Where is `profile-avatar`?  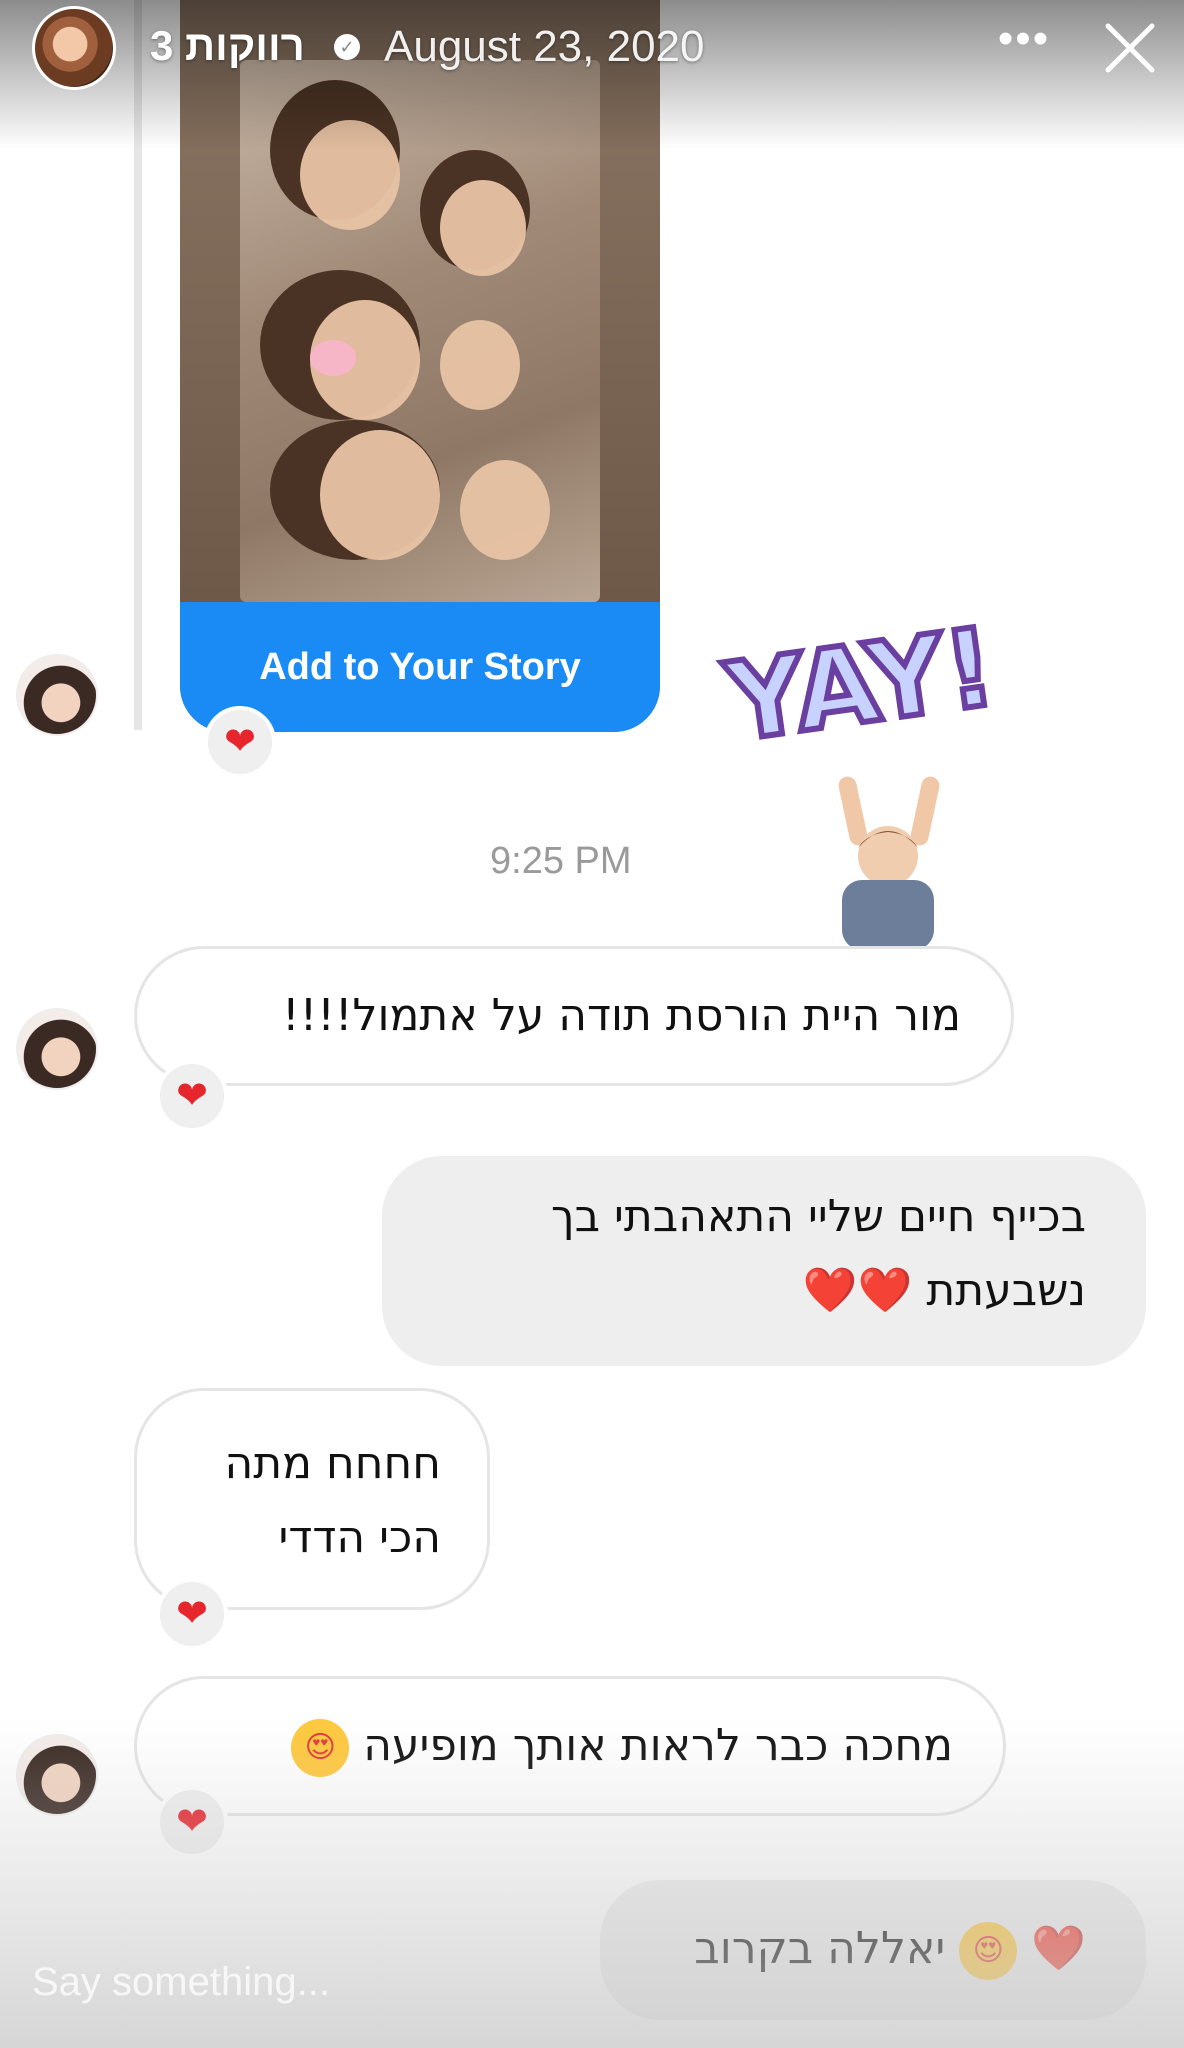 profile-avatar is located at coordinates (74, 48).